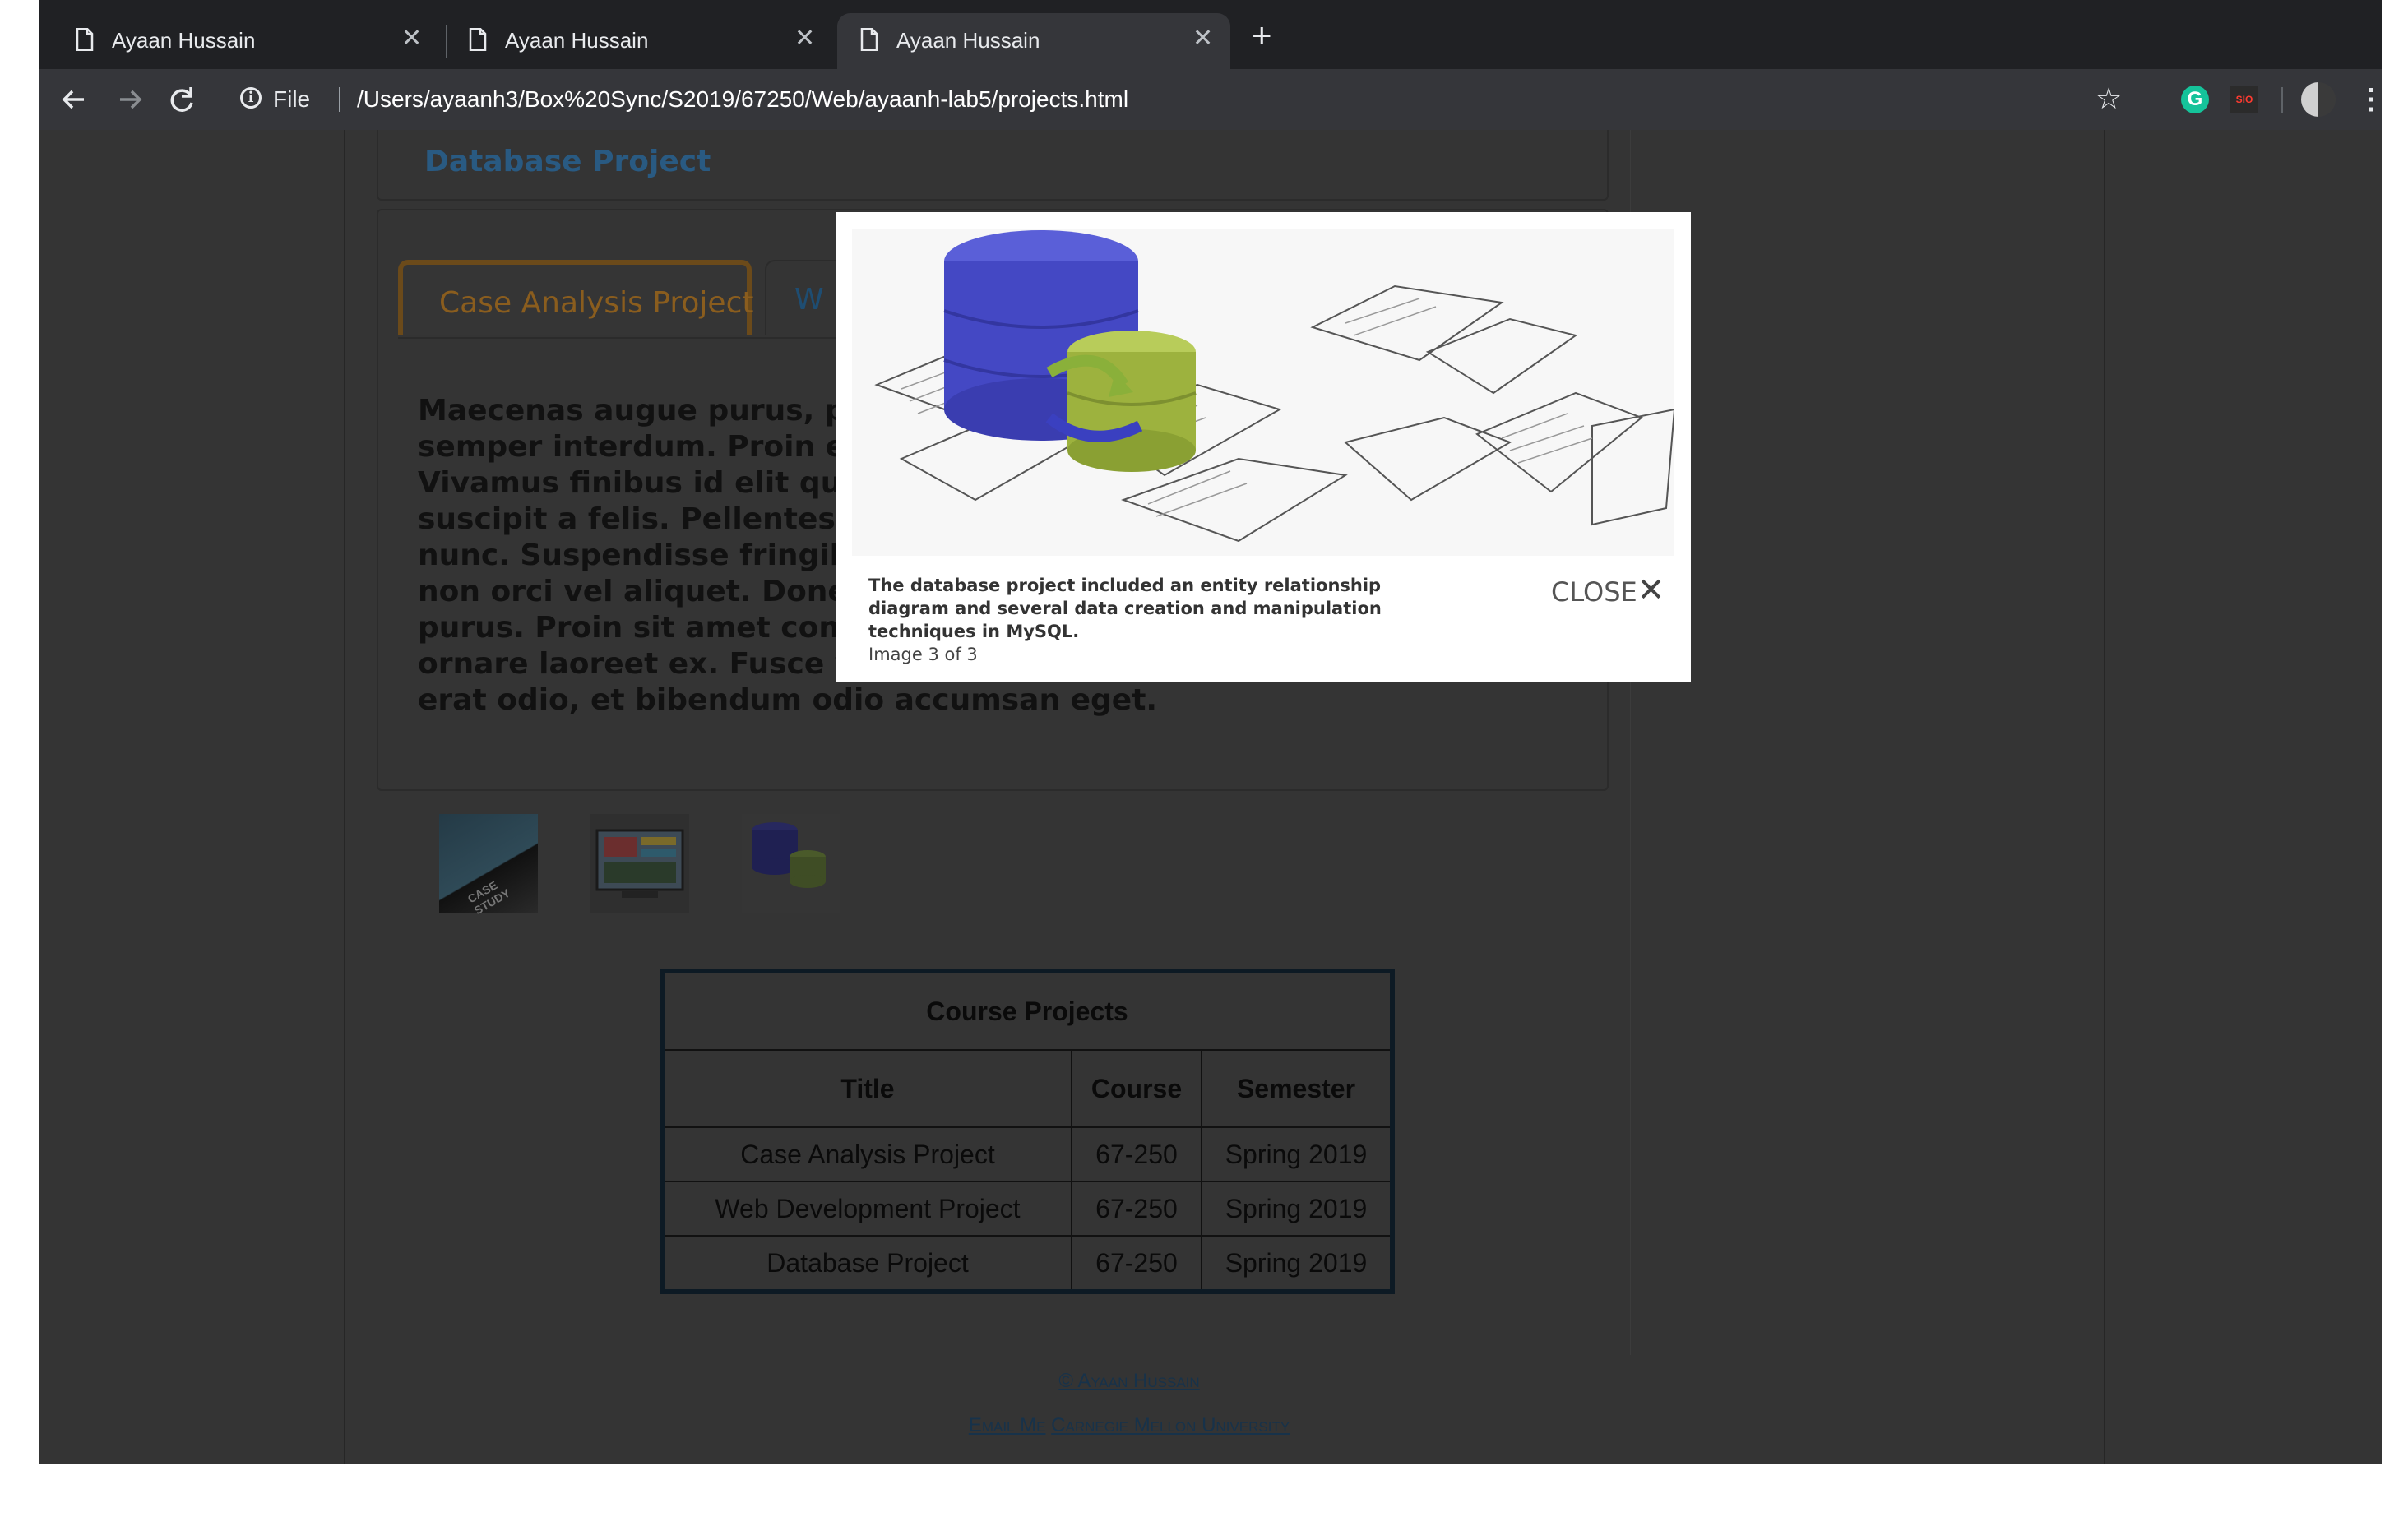  I want to click on lightbox-image-number: Image 3 of 3, so click(923, 654).